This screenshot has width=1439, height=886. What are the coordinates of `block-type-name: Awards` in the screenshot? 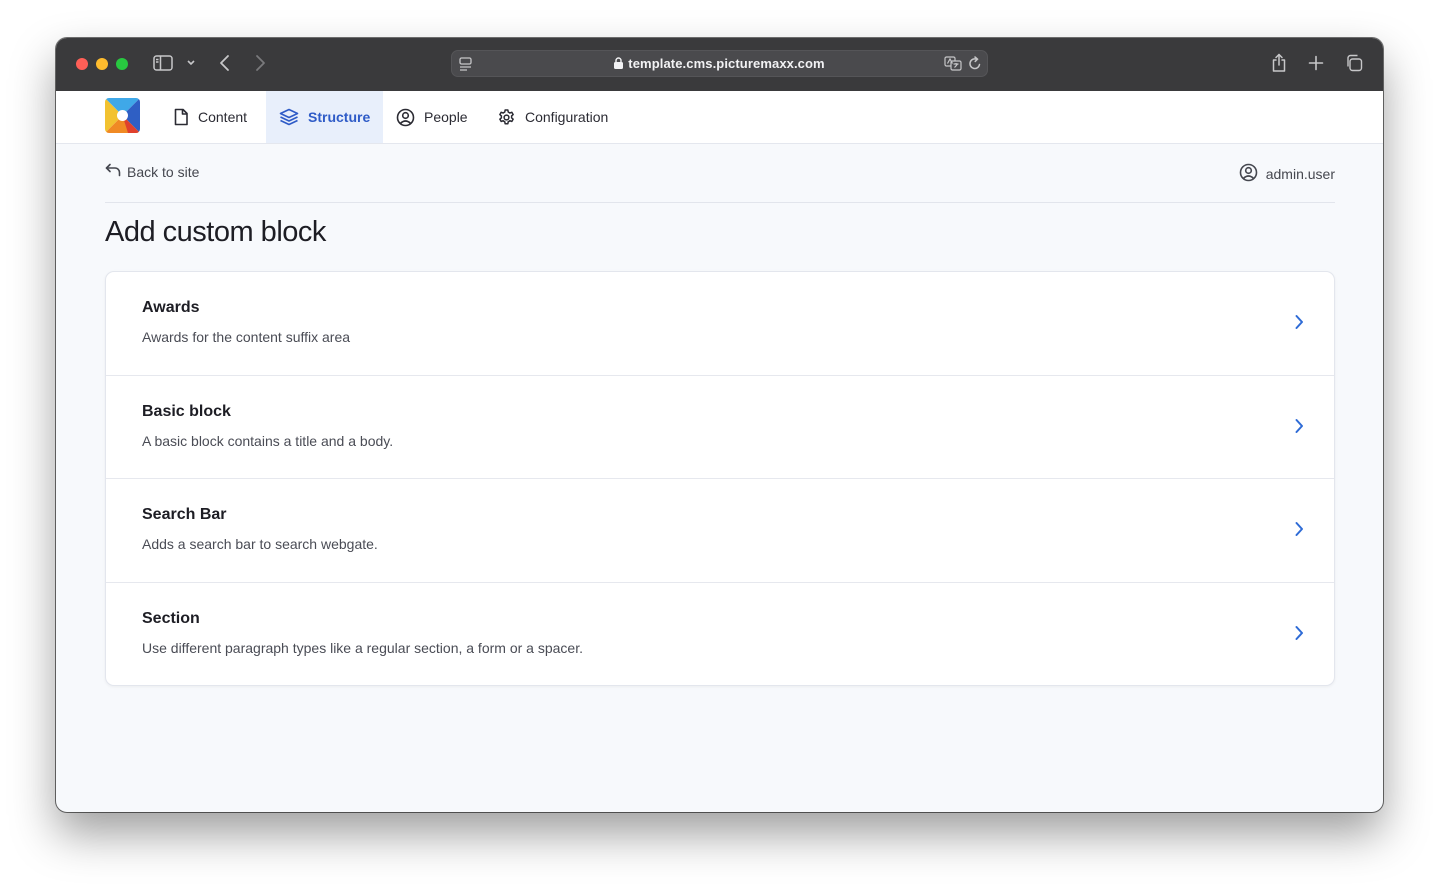 It's located at (171, 307).